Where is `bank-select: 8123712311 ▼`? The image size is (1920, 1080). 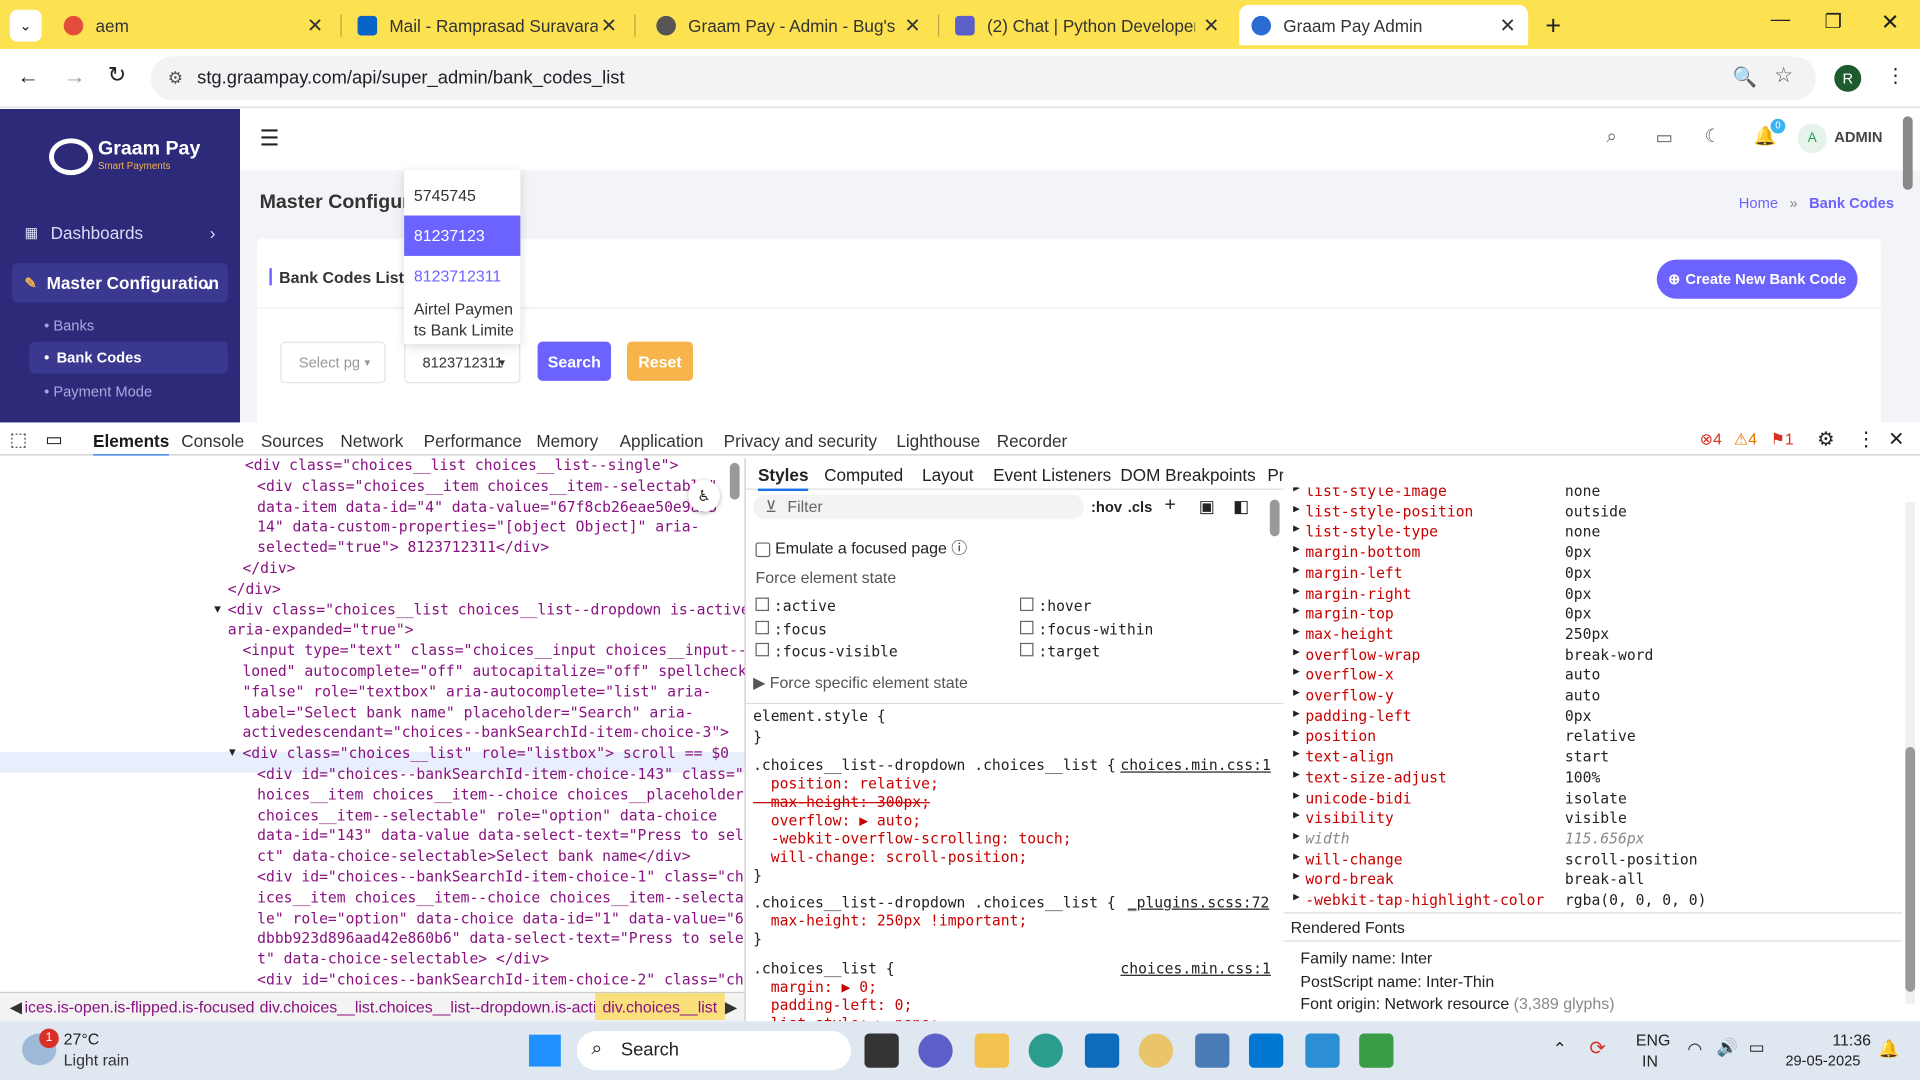 bank-select: 8123712311 ▼ is located at coordinates (462, 362).